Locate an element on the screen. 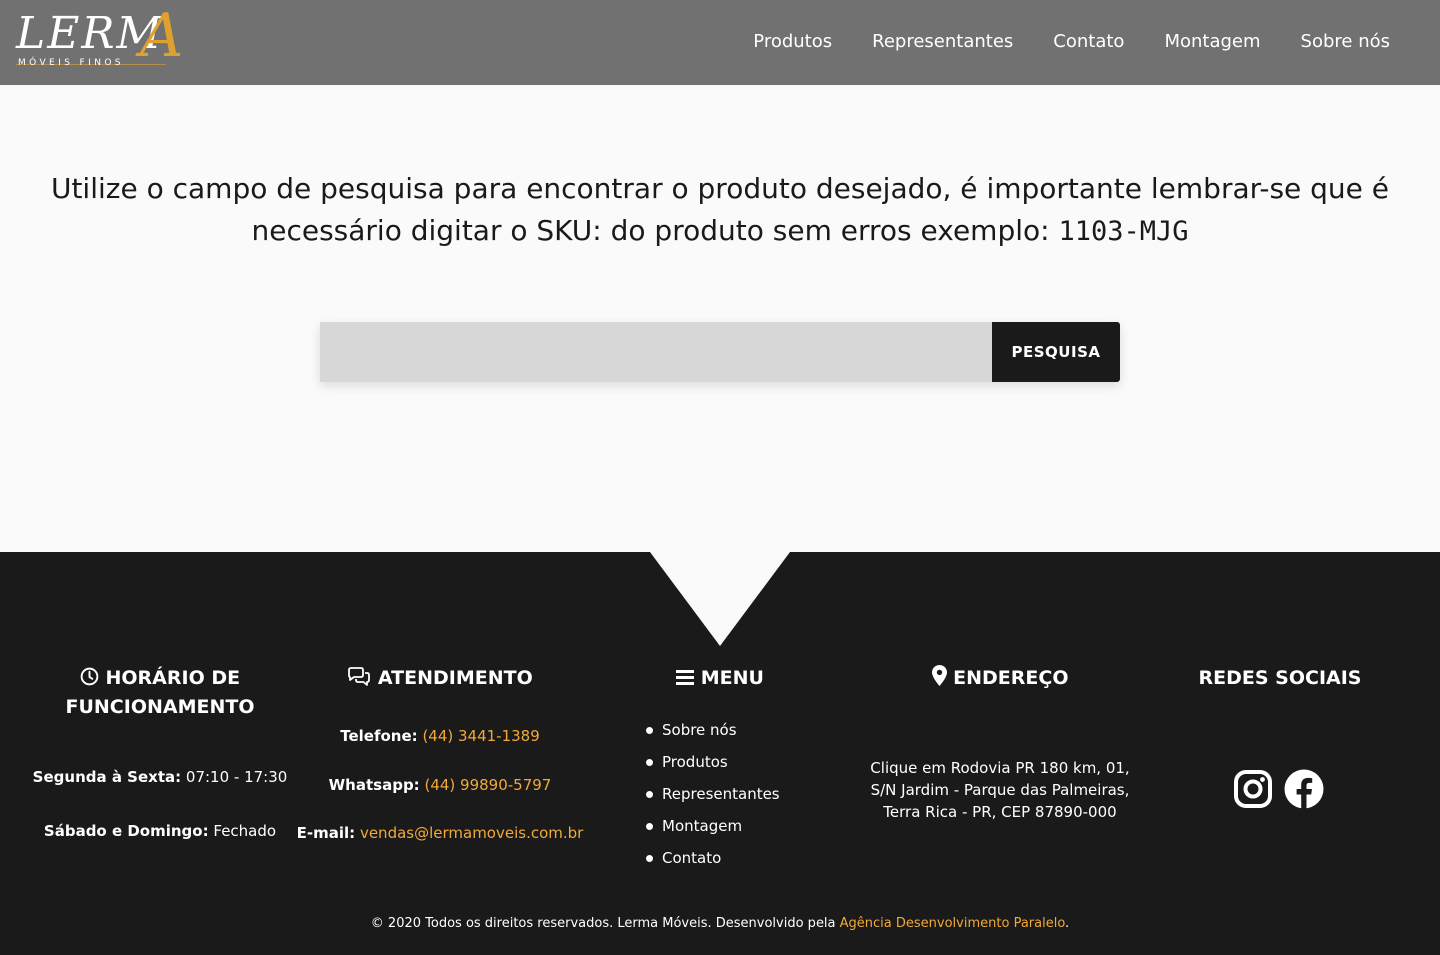  menu-item-label: Contato is located at coordinates (692, 858).